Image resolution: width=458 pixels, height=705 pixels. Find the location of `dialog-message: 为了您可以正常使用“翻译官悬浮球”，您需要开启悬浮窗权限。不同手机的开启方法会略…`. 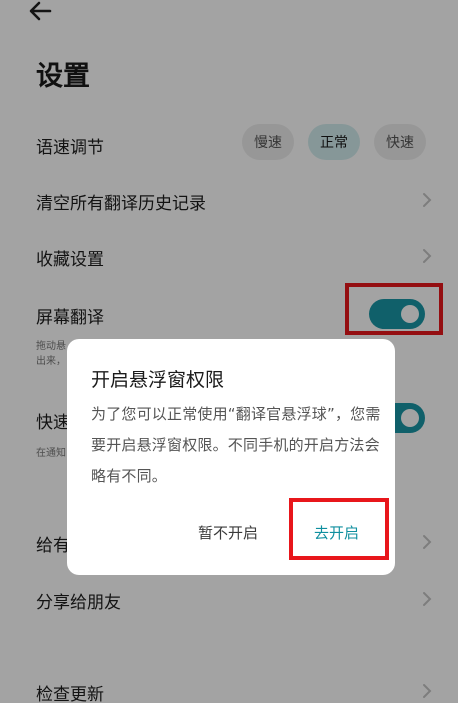

dialog-message: 为了您可以正常使用“翻译官悬浮球”，您需要开启悬浮窗权限。不同手机的开启方法会略… is located at coordinates (236, 445).